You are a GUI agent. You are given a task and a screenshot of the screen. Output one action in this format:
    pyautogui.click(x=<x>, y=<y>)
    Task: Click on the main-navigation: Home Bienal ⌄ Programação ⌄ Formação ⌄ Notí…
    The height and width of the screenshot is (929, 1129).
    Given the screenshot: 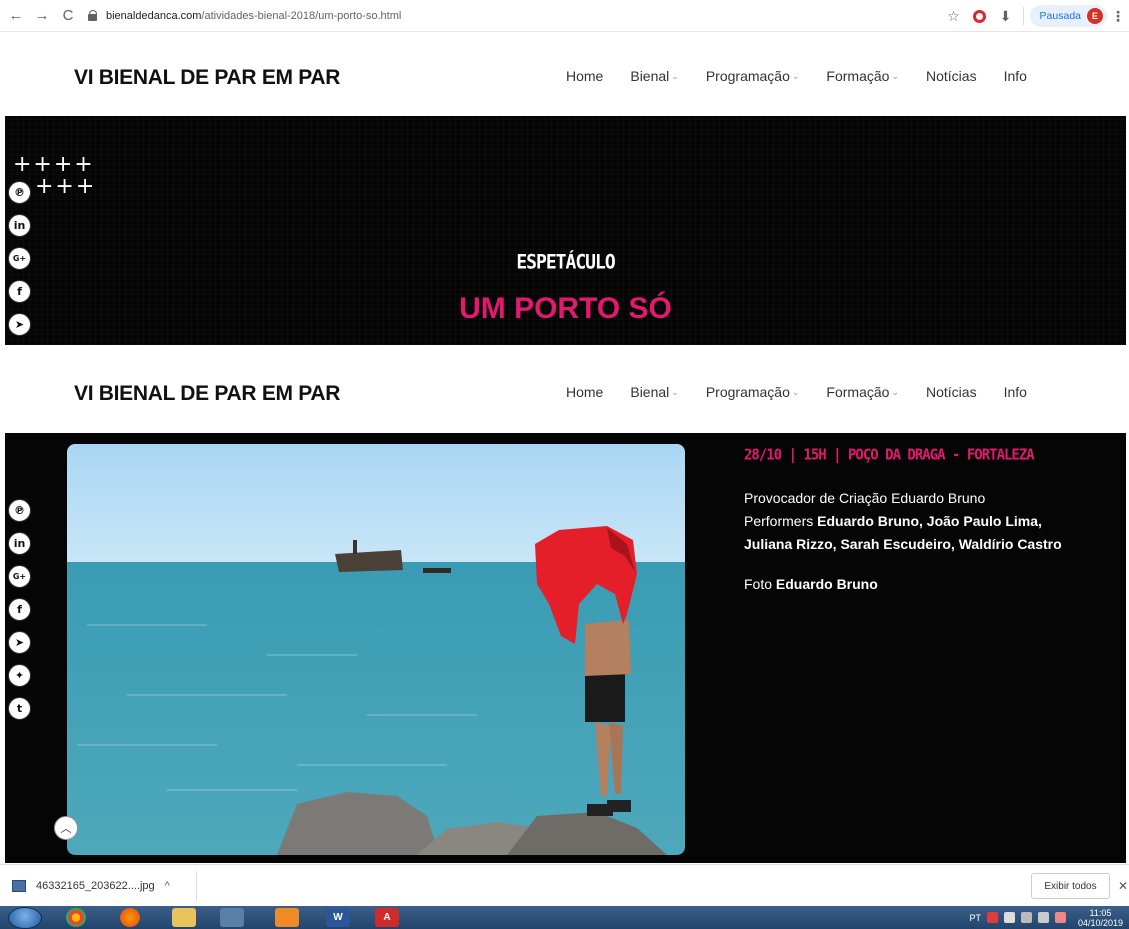 What is the action you would take?
    pyautogui.click(x=796, y=76)
    